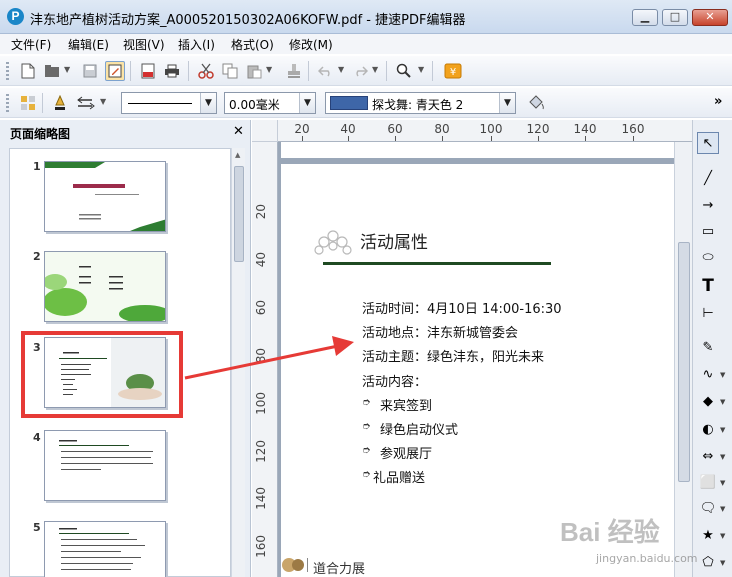  I want to click on paste-dropdown-caret: ▼, so click(269, 69).